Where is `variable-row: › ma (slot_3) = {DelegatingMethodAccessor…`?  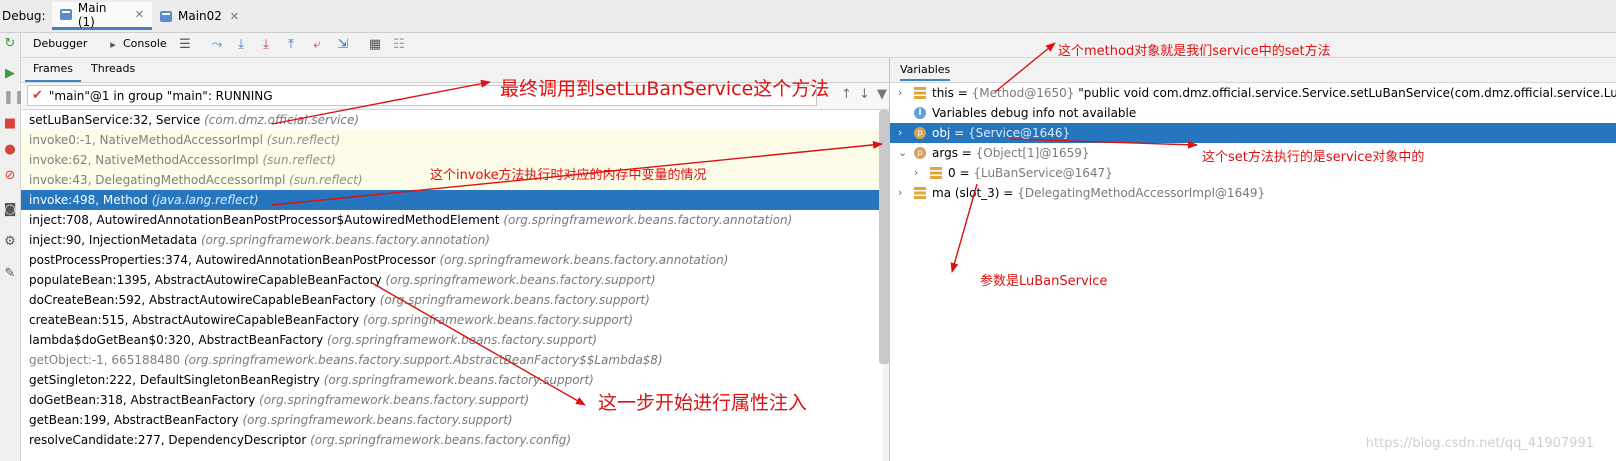
variable-row: › ma (slot_3) = {DelegatingMethodAccessor… is located at coordinates (1253, 193).